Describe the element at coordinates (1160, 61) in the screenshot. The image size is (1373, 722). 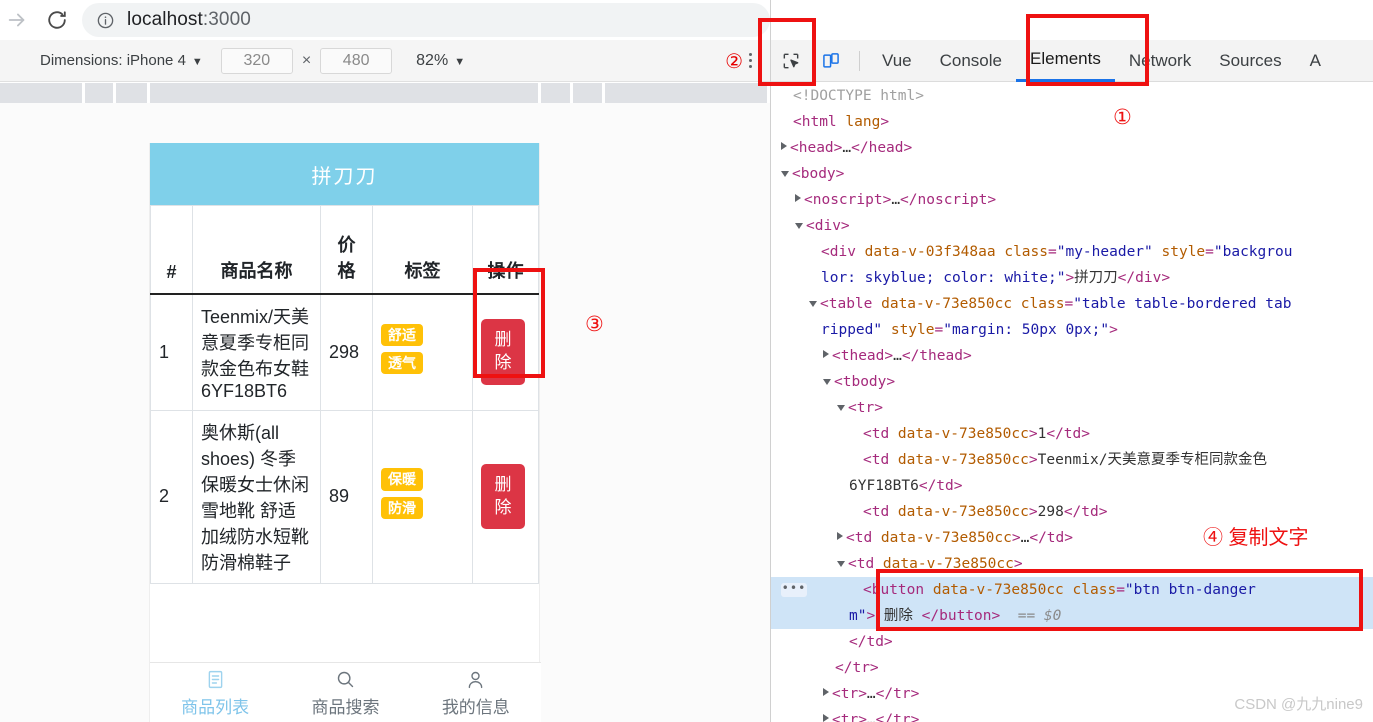
I see `tab-network: Network` at that location.